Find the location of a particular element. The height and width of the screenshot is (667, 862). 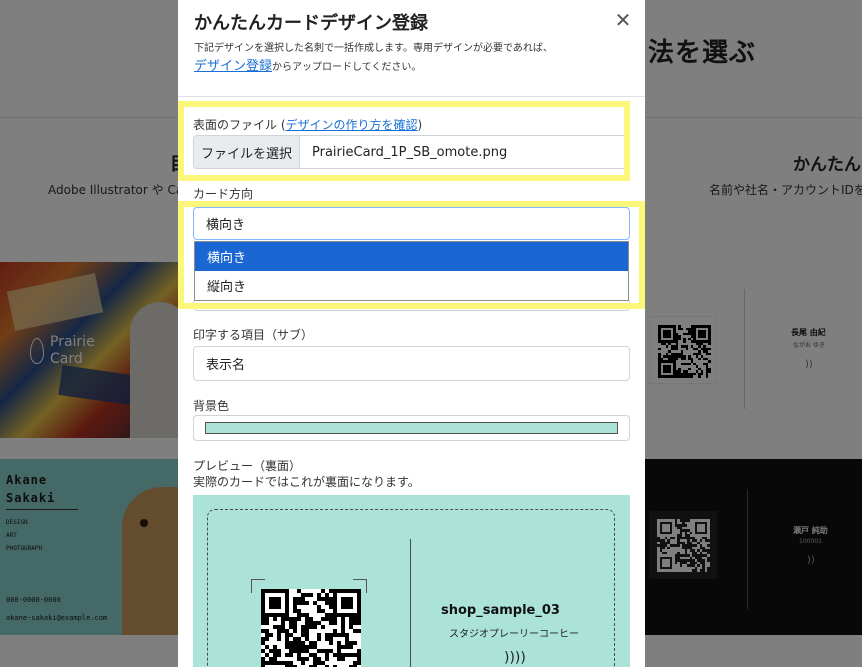

color-swatch is located at coordinates (411, 428).